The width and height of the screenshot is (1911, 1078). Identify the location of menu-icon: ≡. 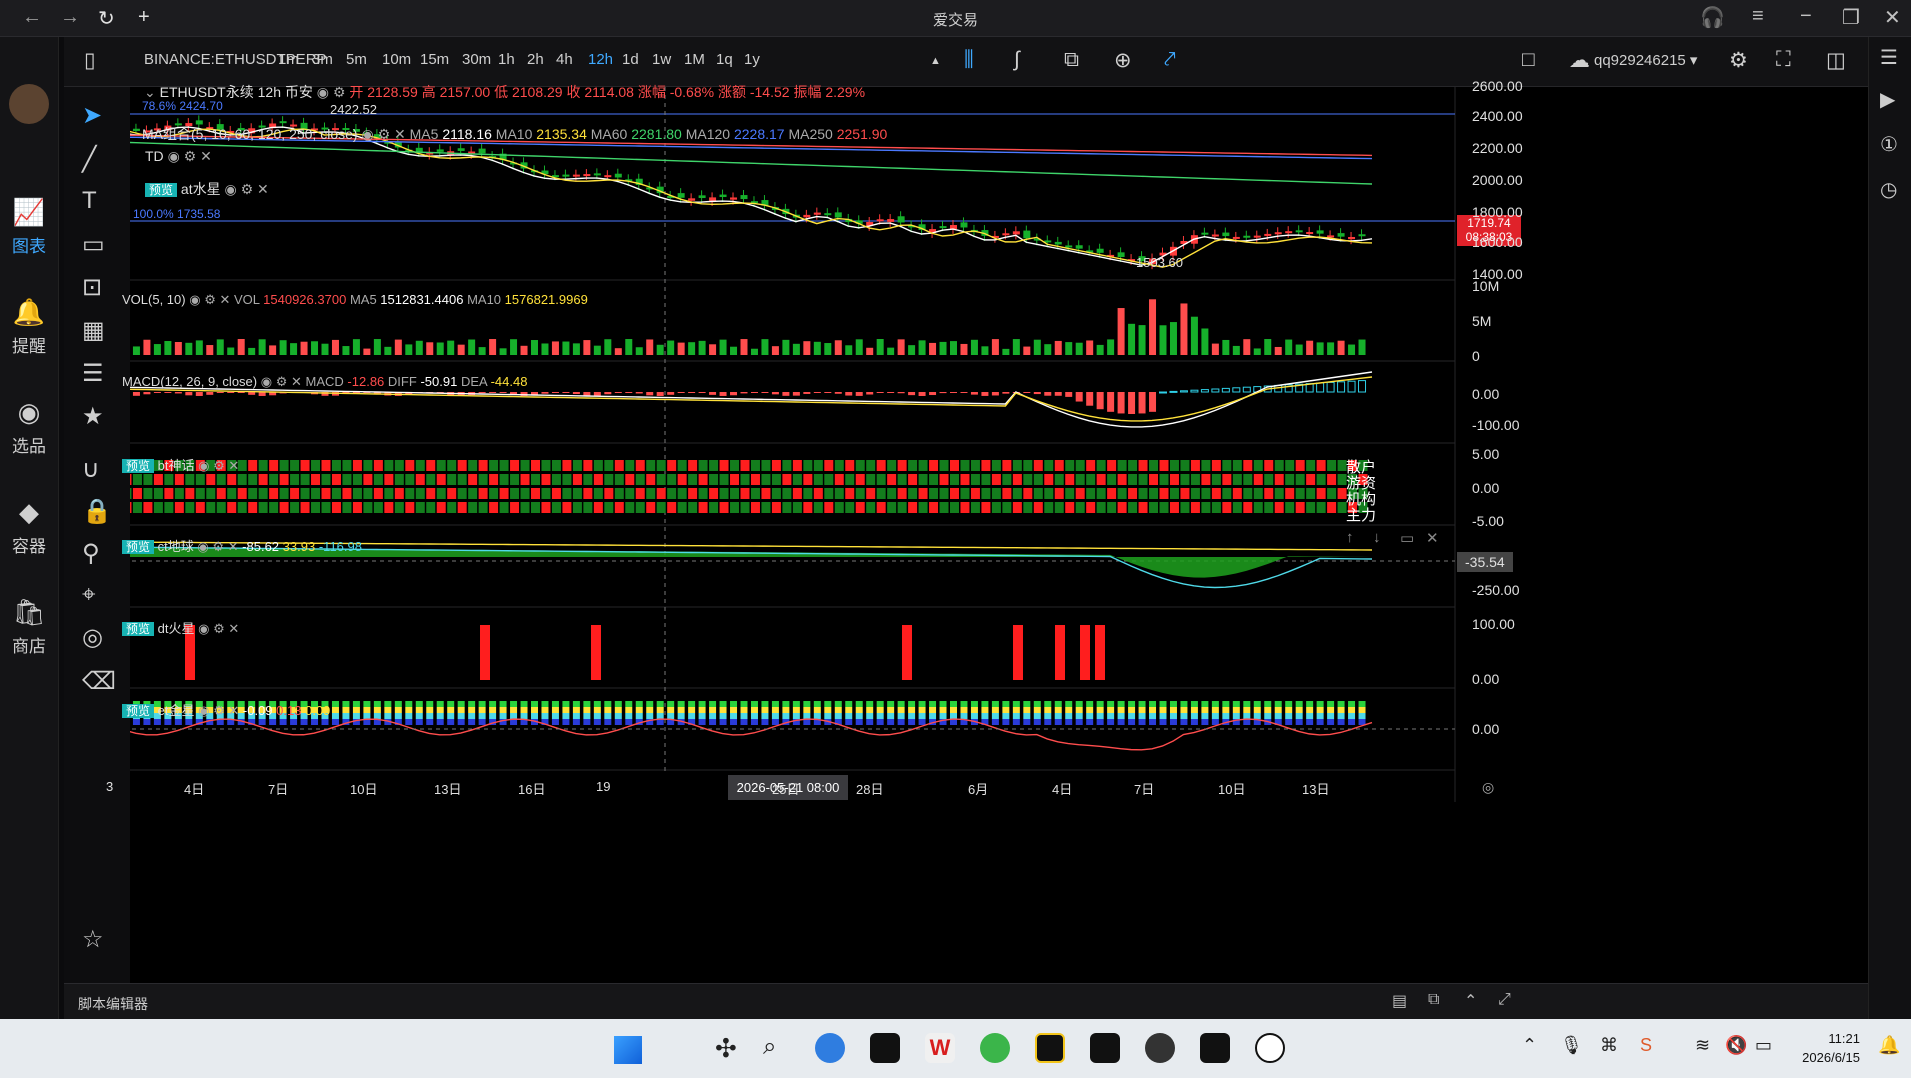
(1758, 16).